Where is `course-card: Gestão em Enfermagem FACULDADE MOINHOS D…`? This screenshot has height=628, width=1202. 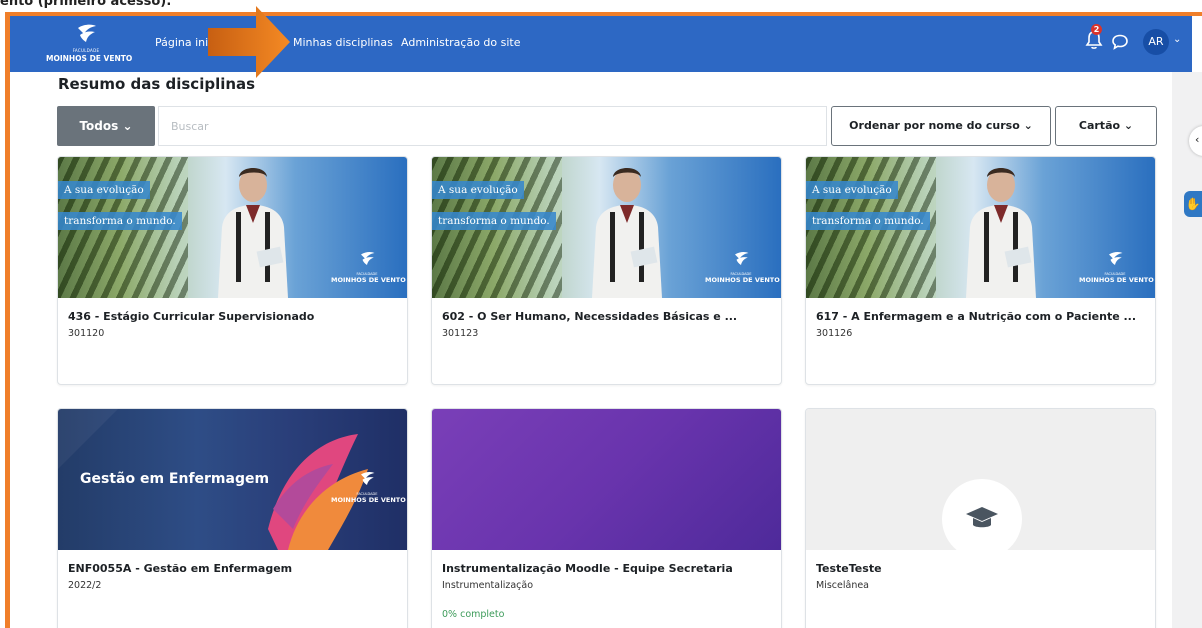 course-card: Gestão em Enfermagem FACULDADE MOINHOS D… is located at coordinates (232, 518).